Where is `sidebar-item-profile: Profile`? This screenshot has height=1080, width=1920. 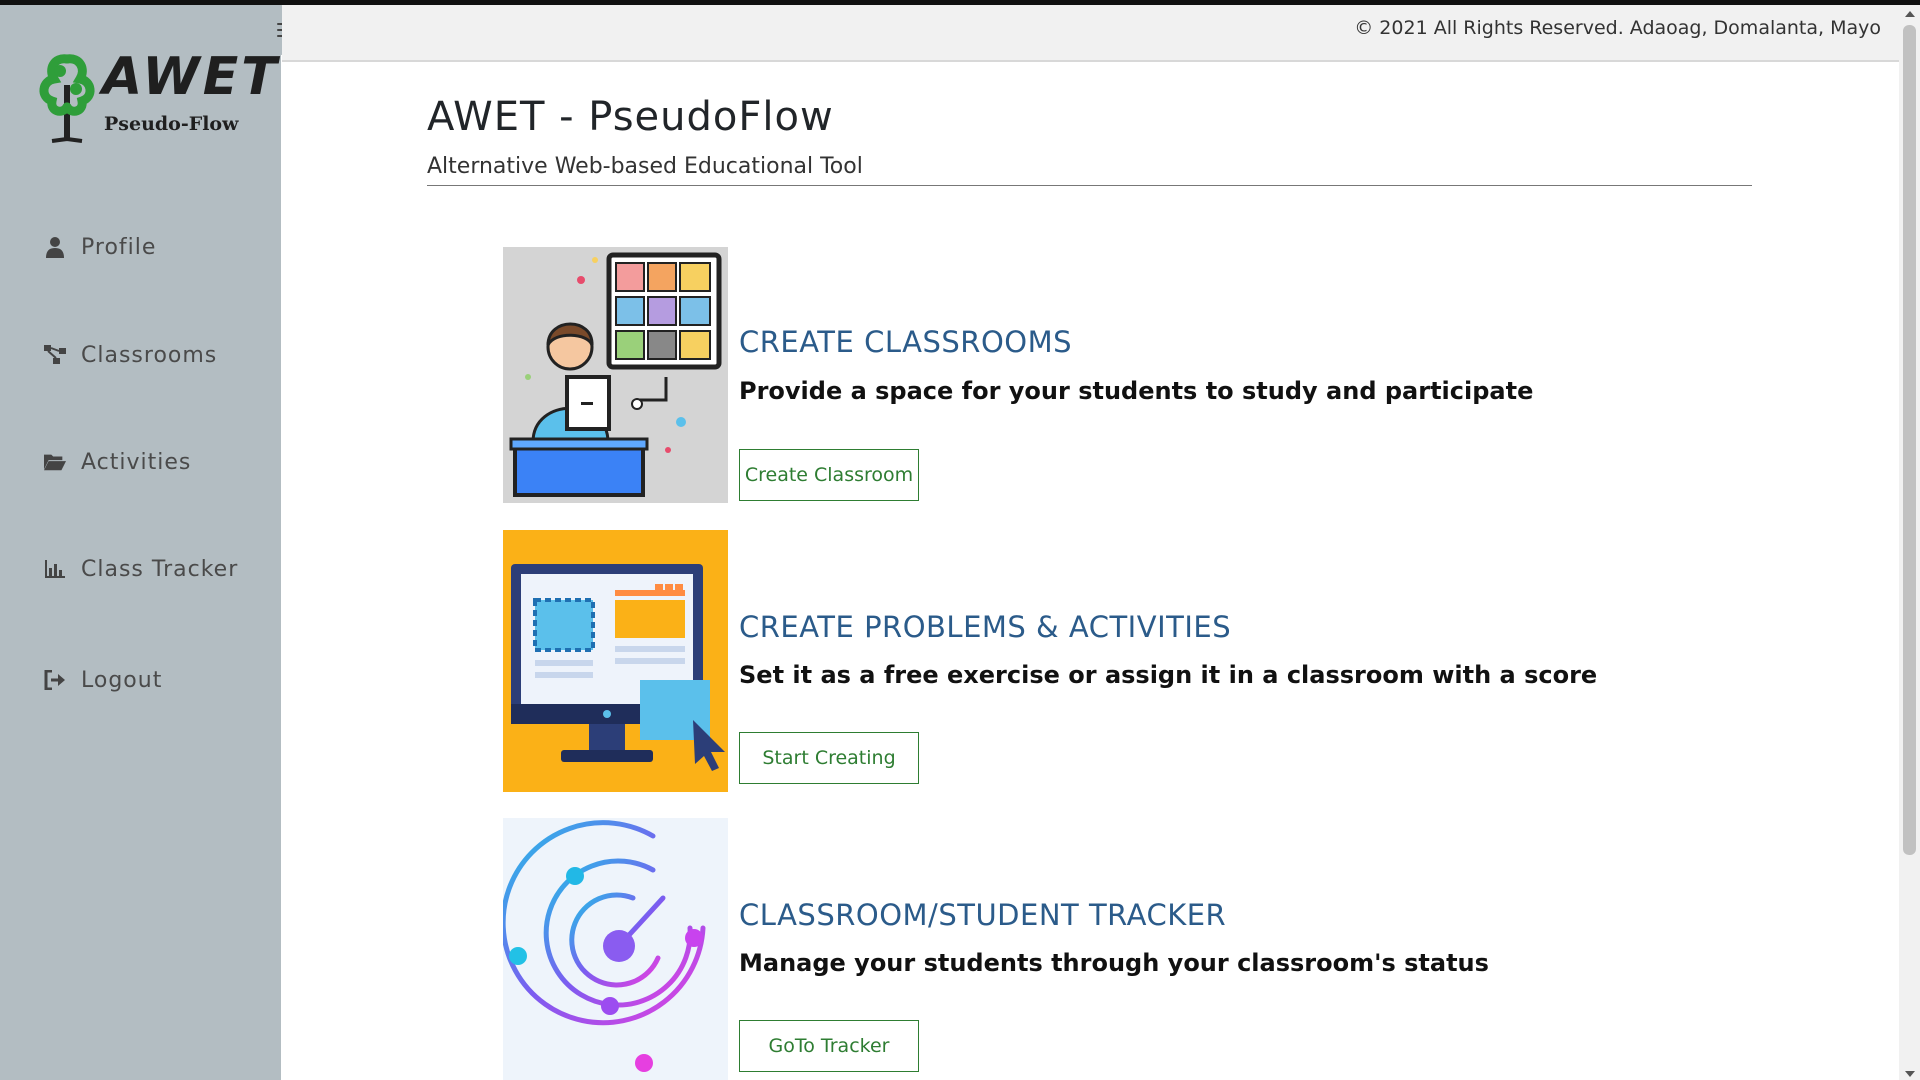 sidebar-item-profile: Profile is located at coordinates (100, 247).